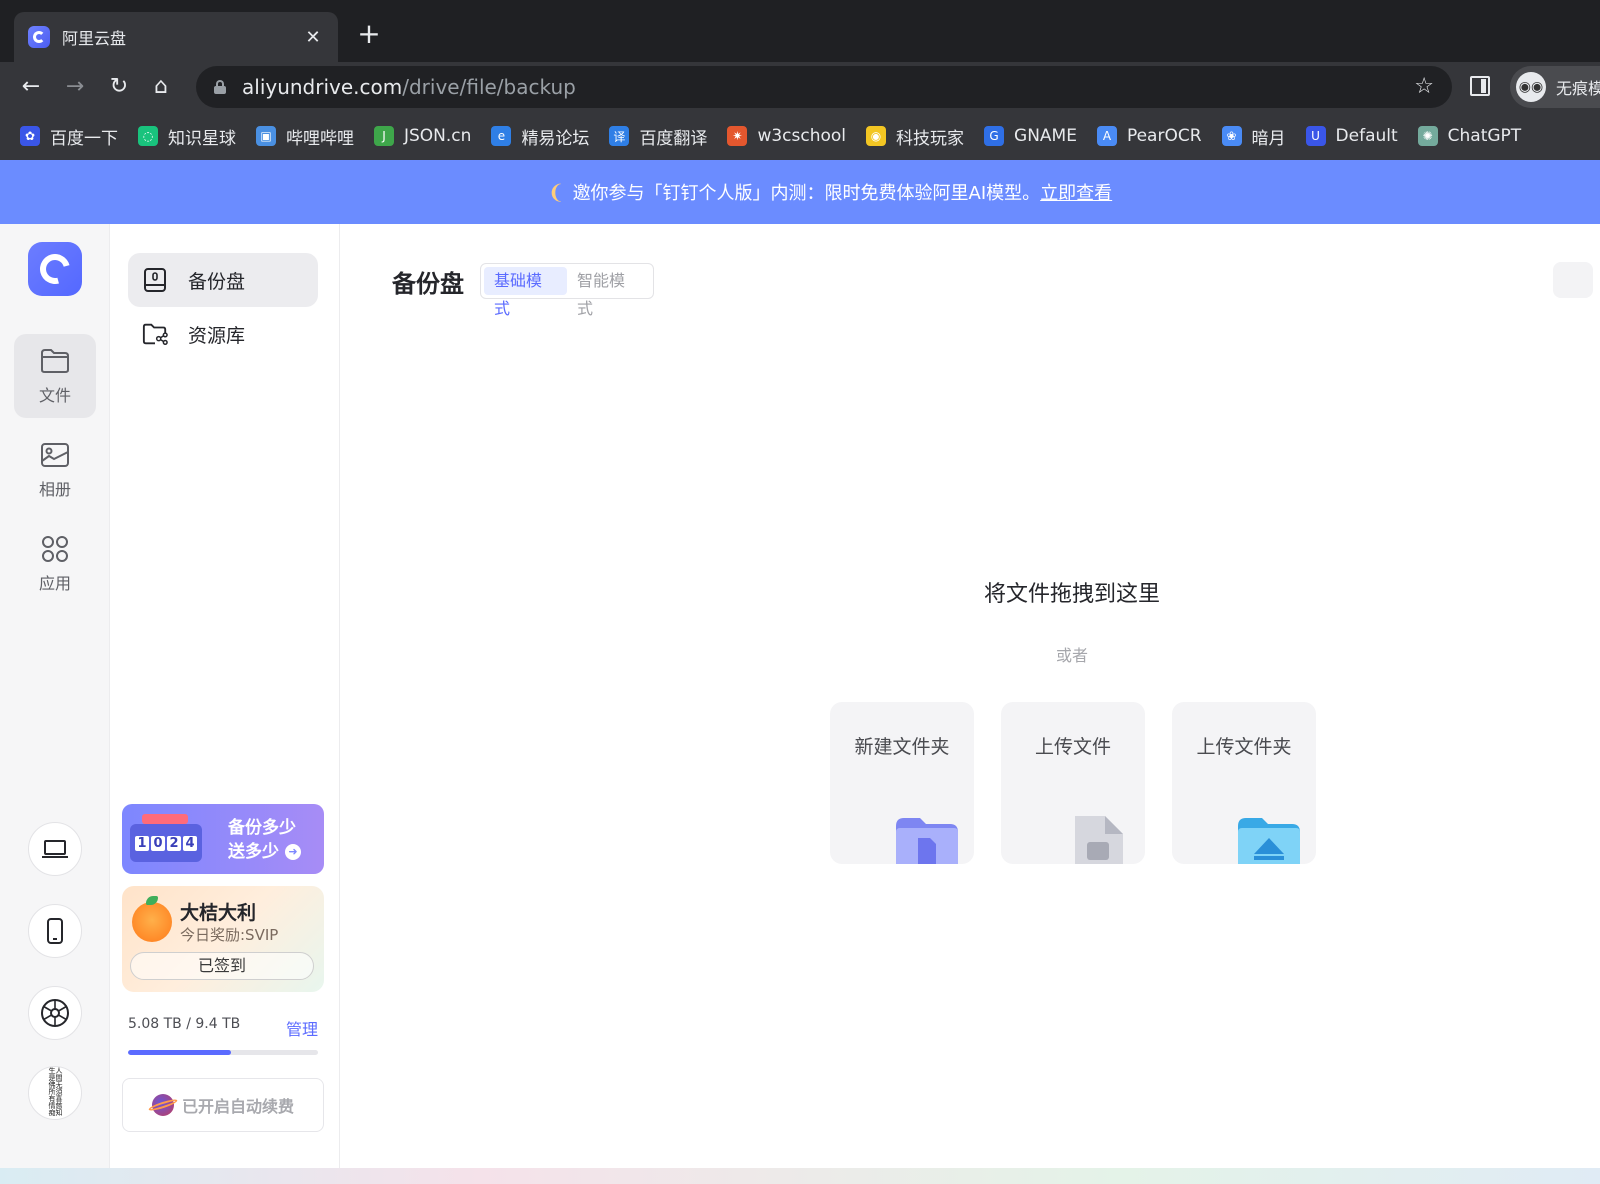  Describe the element at coordinates (155, 280) in the screenshot. I see `backup-drive-icon` at that location.